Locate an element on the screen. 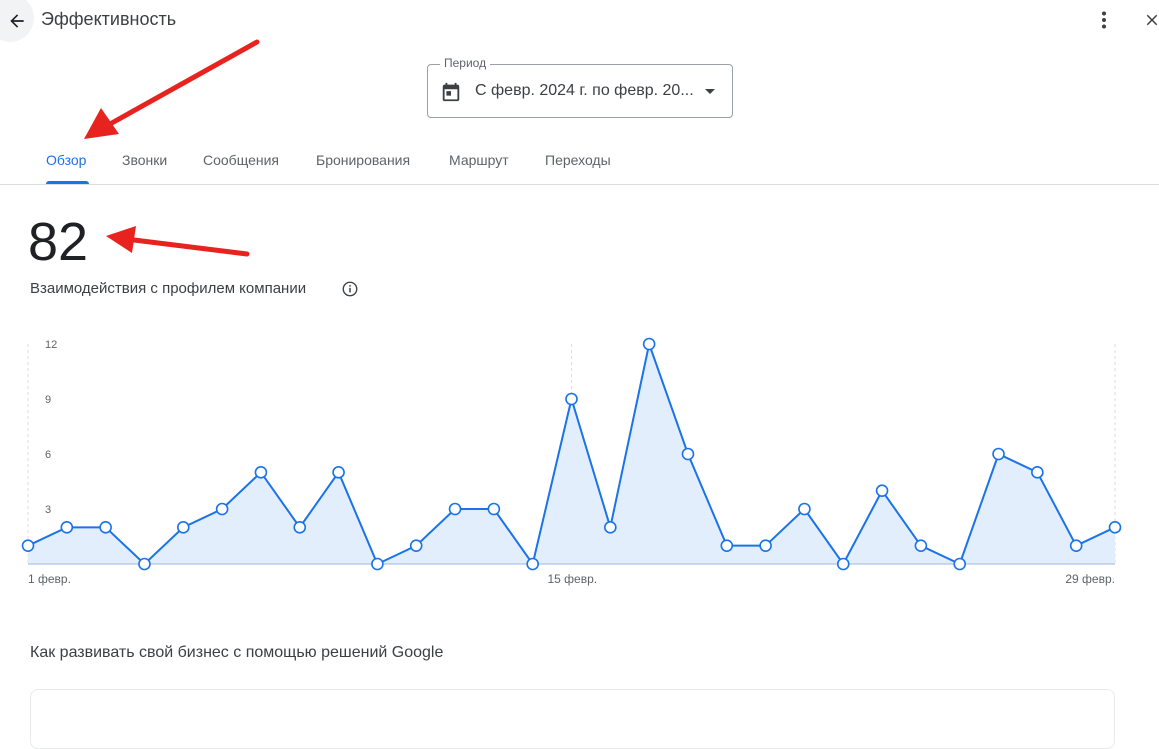  calendar-icon is located at coordinates (451, 92).